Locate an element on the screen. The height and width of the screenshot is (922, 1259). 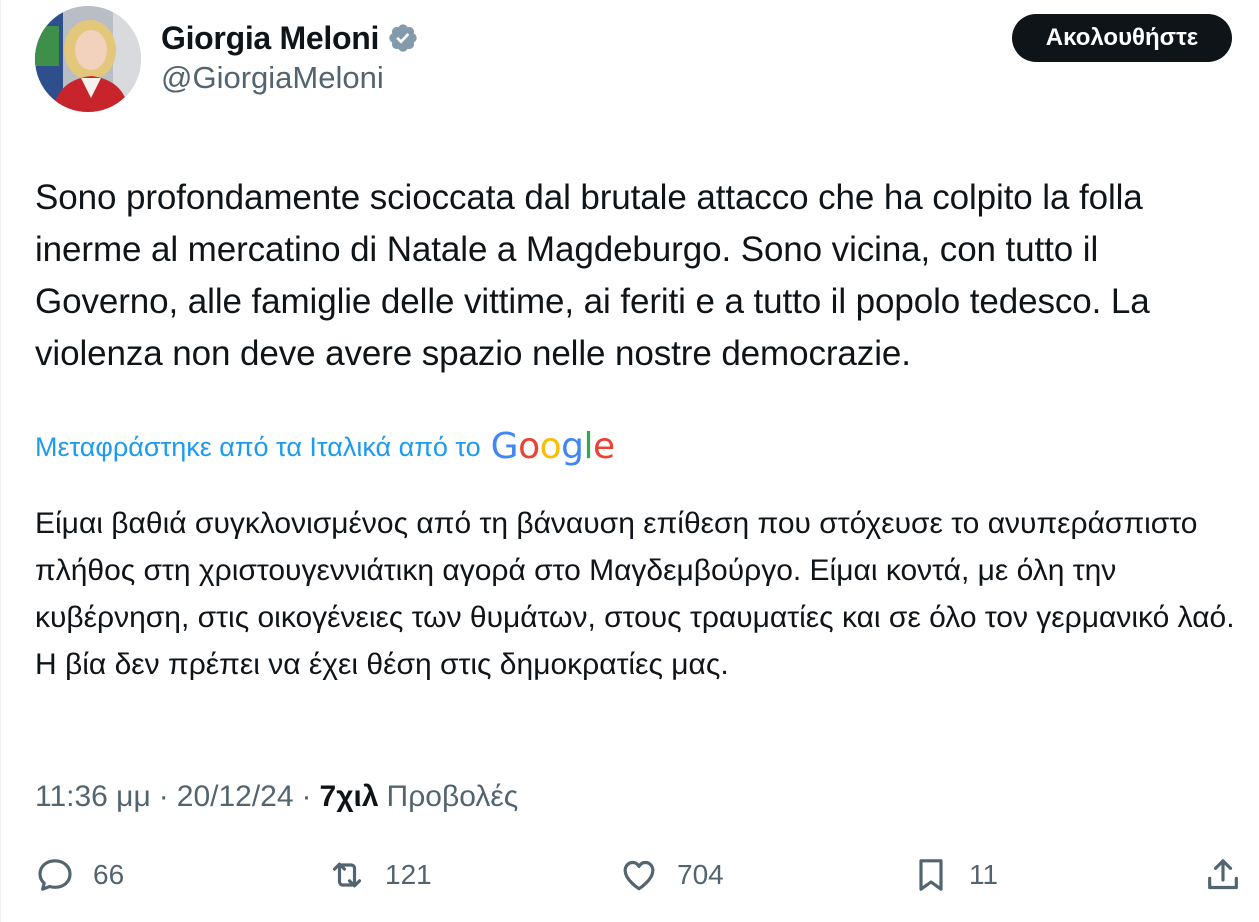
tweet-time: 11:36 μμ is located at coordinates (93, 797).